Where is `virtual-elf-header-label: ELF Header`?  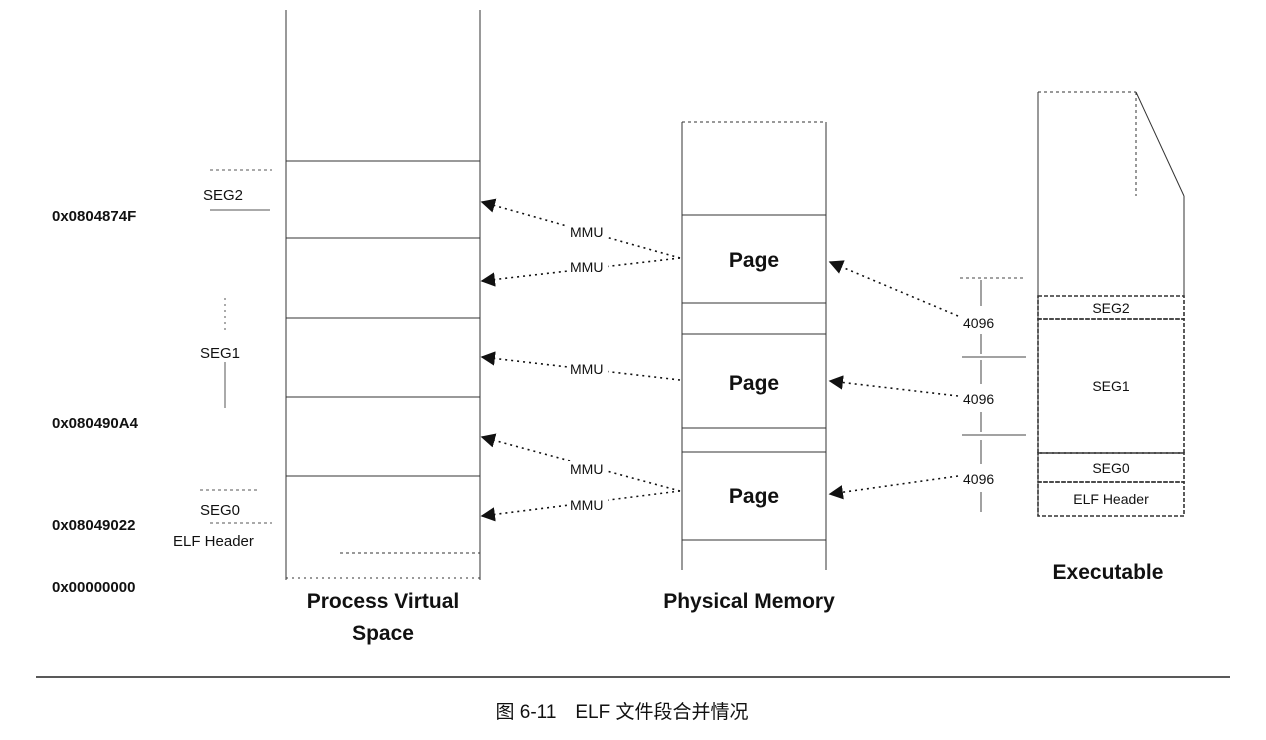
virtual-elf-header-label: ELF Header is located at coordinates (213, 541).